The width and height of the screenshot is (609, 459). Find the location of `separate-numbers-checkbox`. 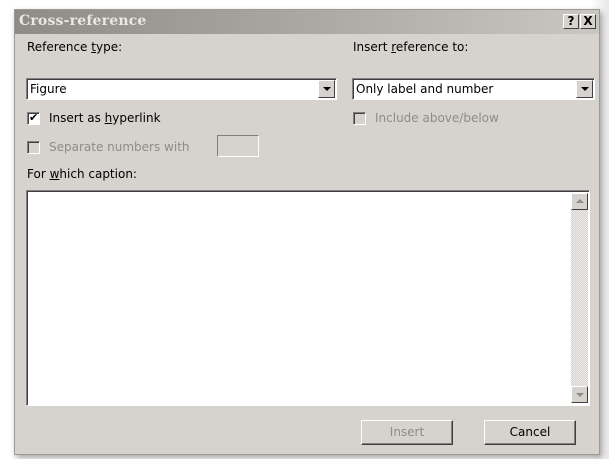

separate-numbers-checkbox is located at coordinates (33, 147).